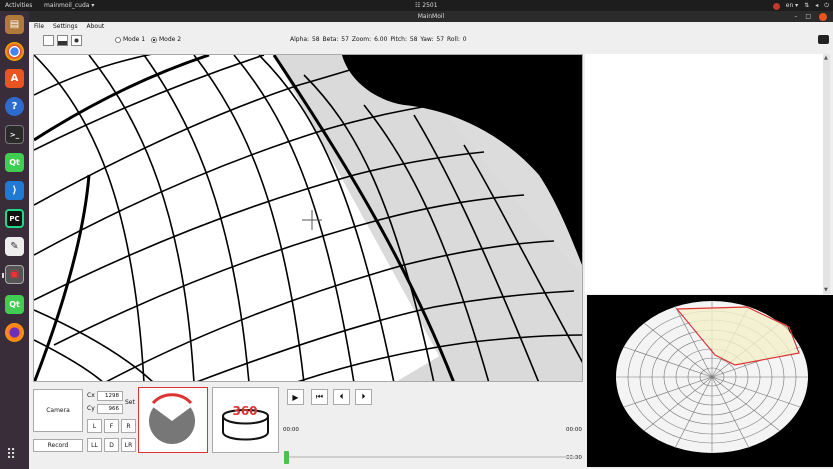 Image resolution: width=833 pixels, height=469 pixels. I want to click on qt-app-icon: Qt, so click(14, 162).